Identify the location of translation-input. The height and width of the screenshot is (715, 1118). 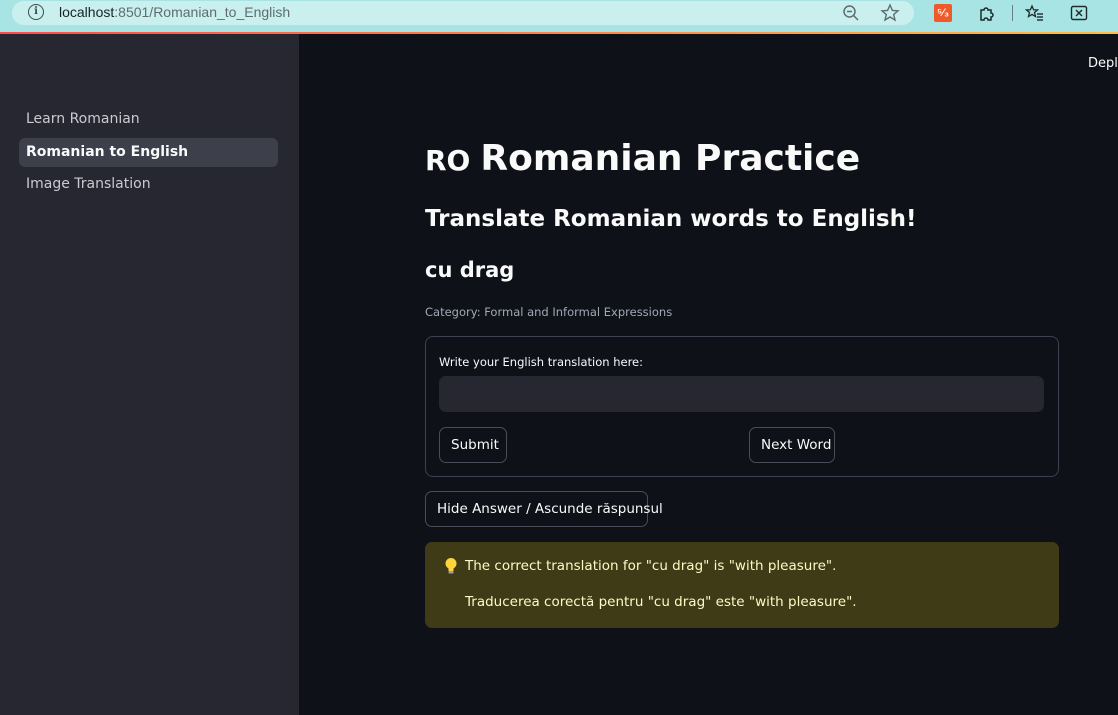
(741, 394).